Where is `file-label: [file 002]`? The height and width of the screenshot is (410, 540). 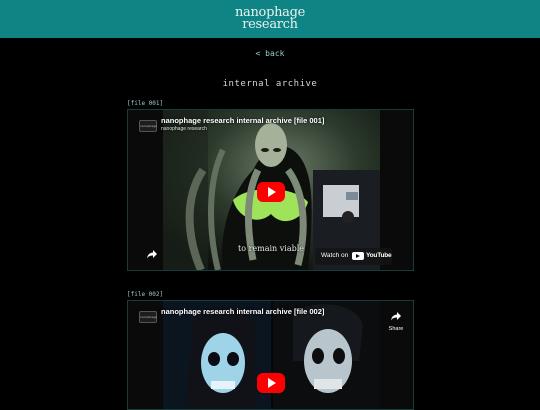 file-label: [file 002] is located at coordinates (145, 294).